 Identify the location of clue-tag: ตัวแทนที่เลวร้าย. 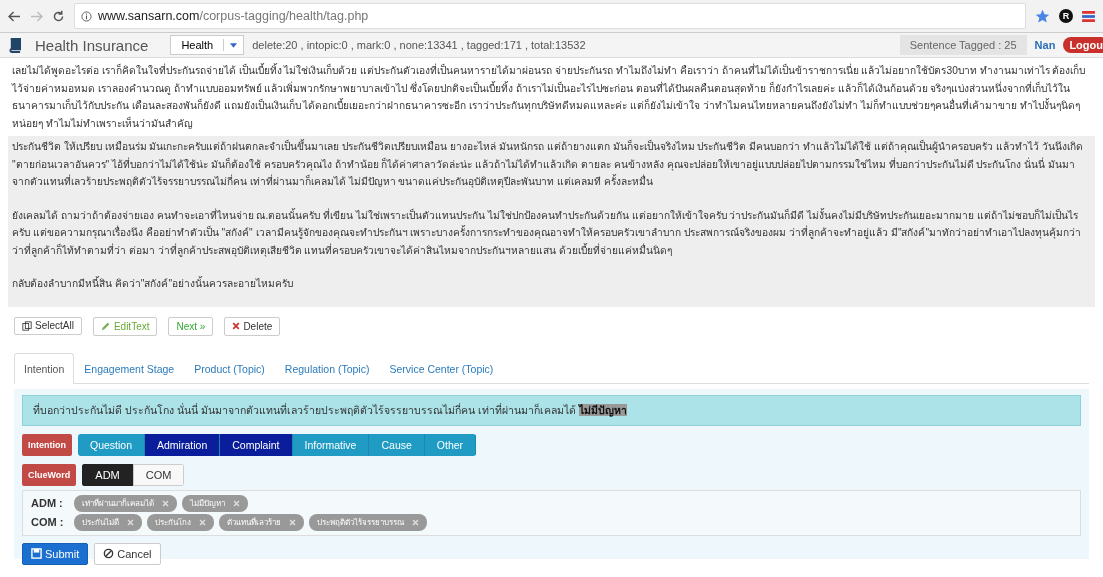
(261, 522).